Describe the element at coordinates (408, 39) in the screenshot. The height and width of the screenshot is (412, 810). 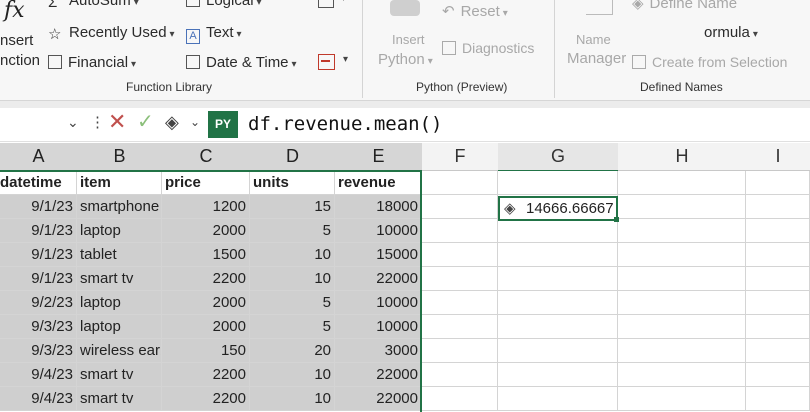
I see `insert-python-label: Insert` at that location.